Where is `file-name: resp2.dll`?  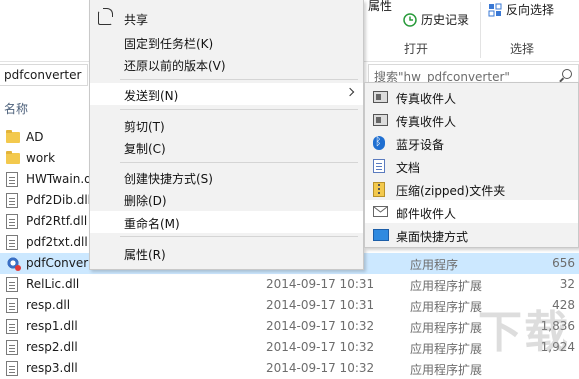
file-name: resp2.dll is located at coordinates (52, 347).